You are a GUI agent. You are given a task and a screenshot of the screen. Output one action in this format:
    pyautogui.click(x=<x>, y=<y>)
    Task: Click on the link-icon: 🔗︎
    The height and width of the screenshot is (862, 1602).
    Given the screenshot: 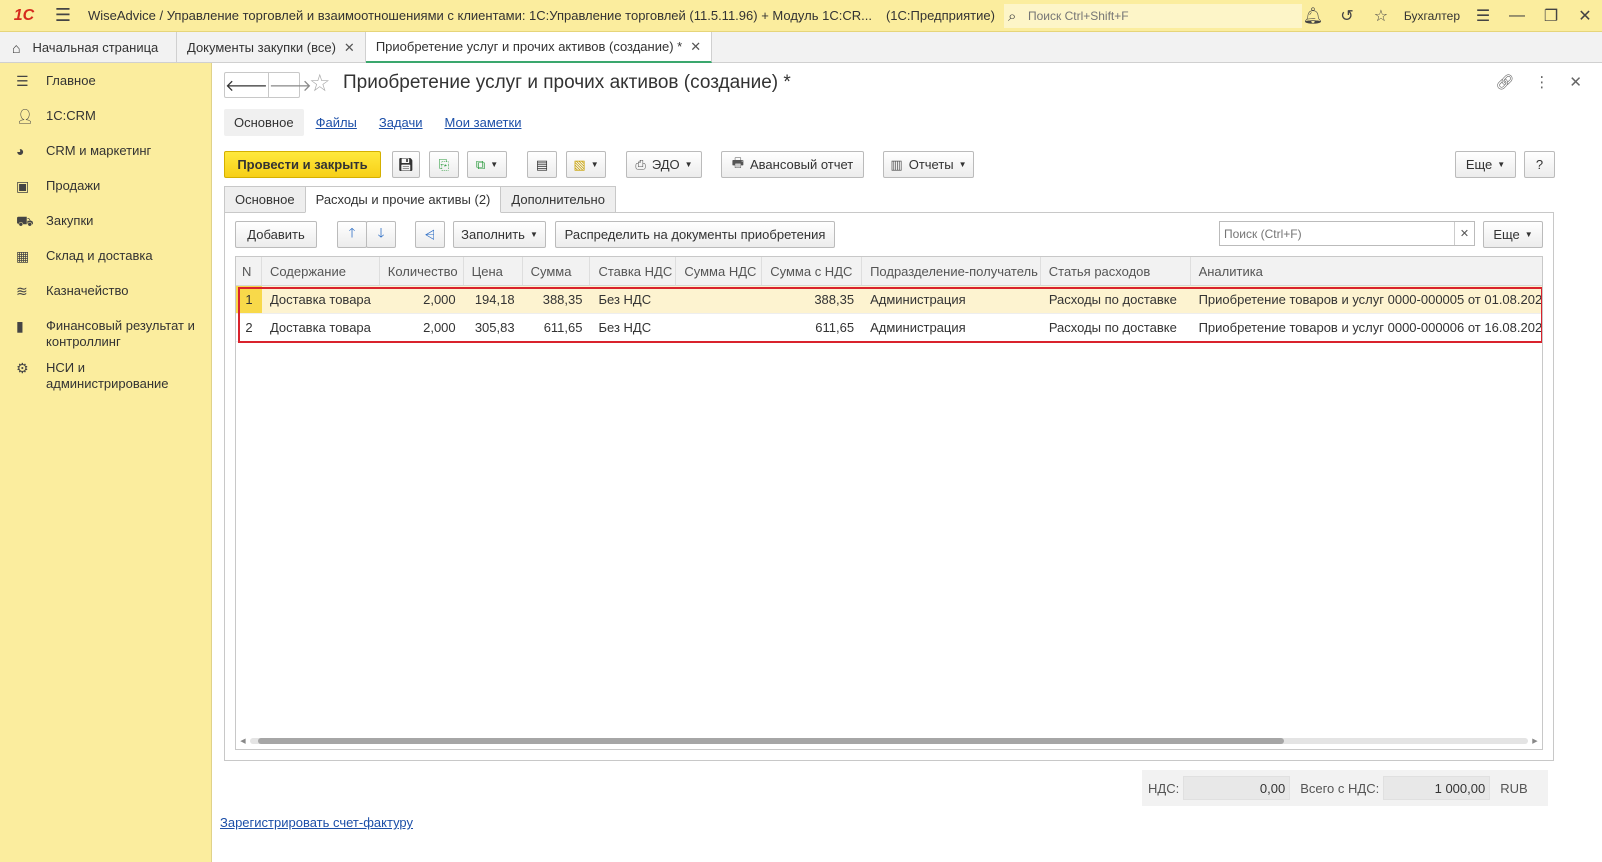 What is the action you would take?
    pyautogui.click(x=1504, y=82)
    